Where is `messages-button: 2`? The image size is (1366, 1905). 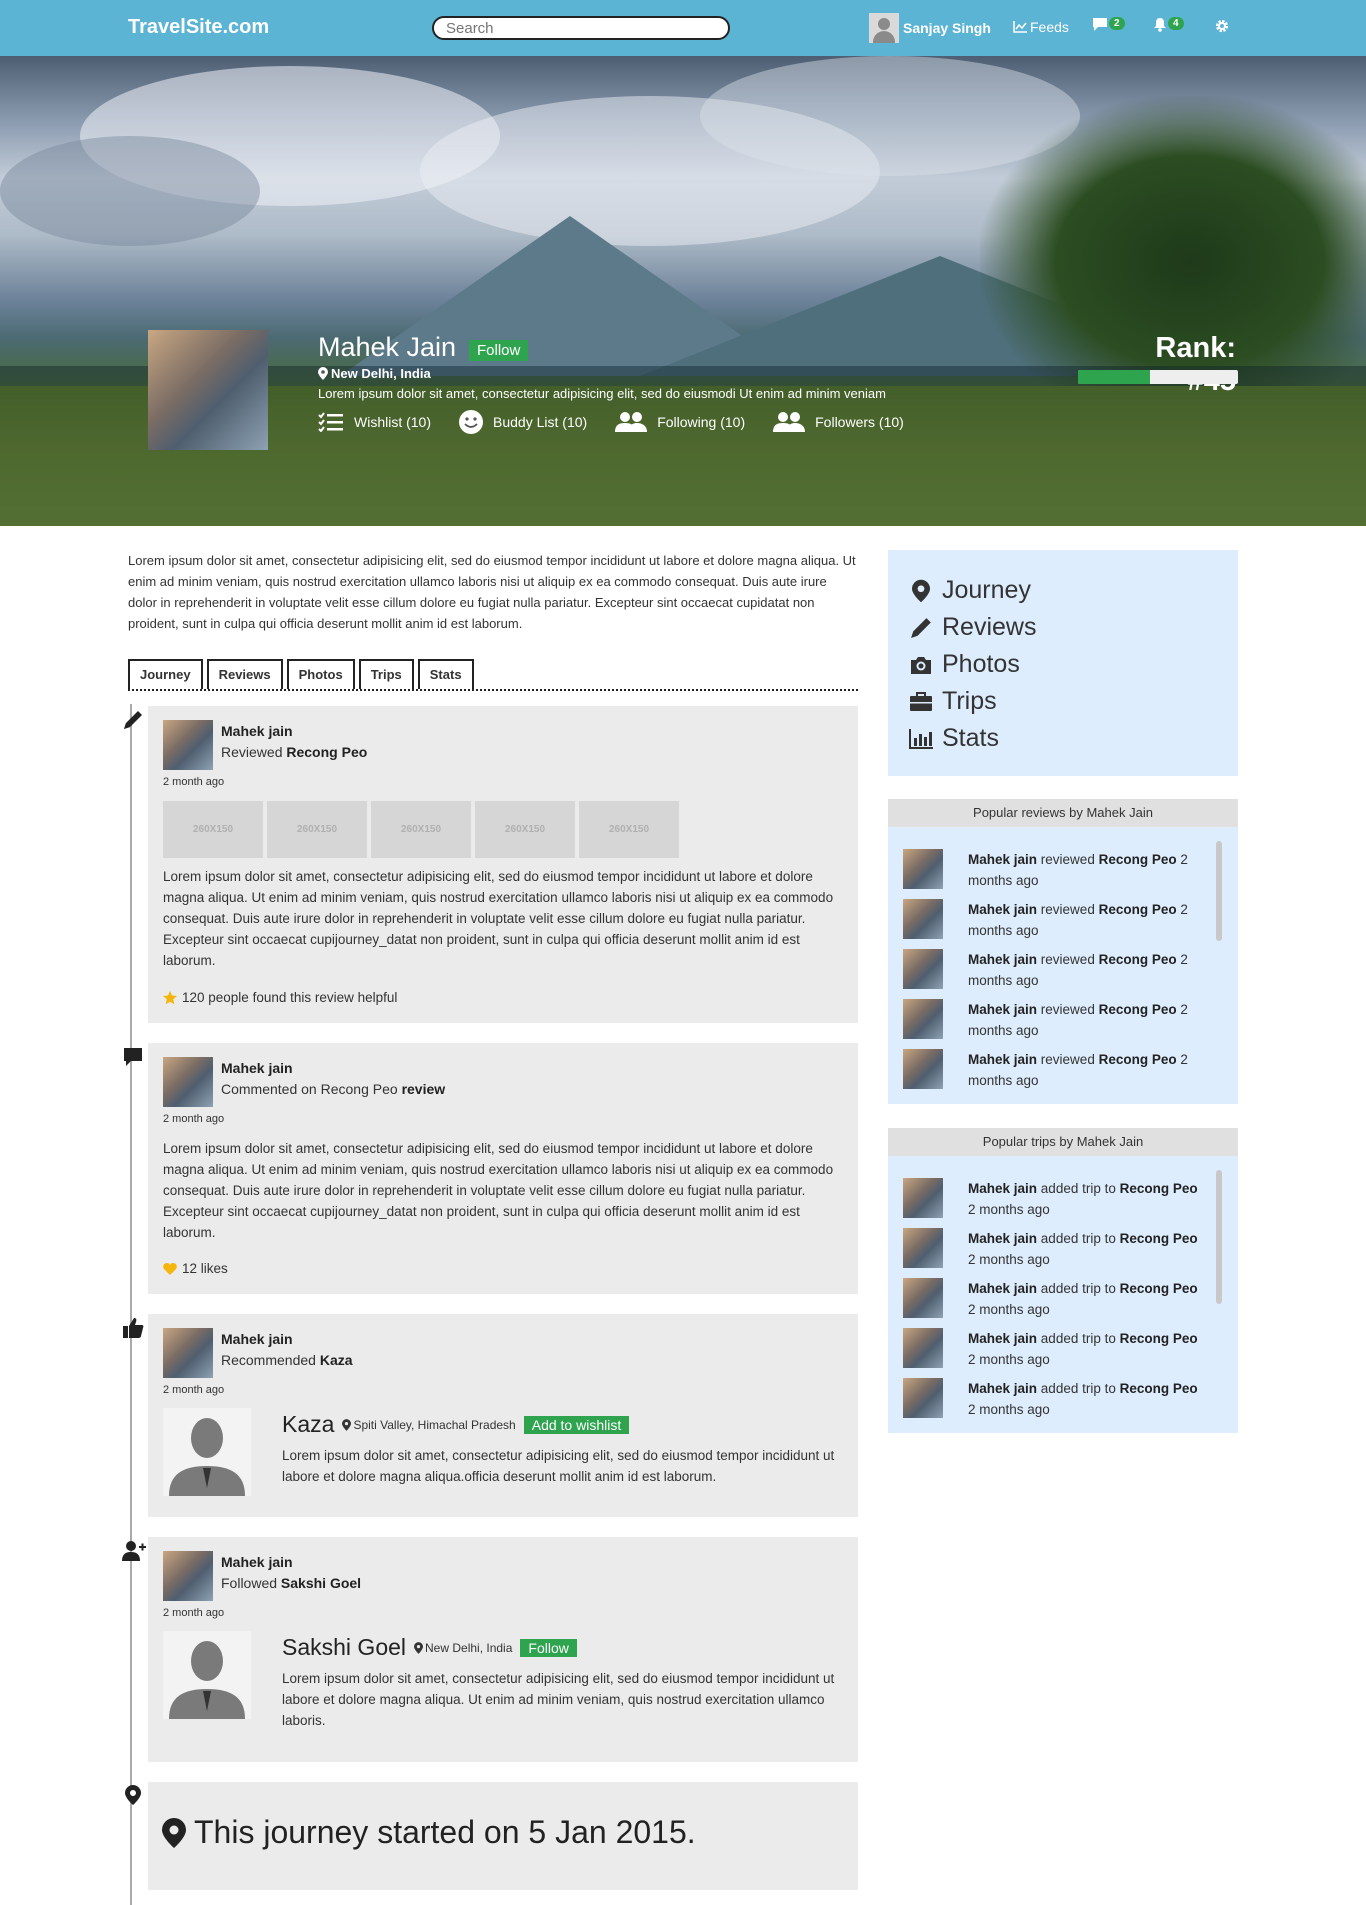
messages-button: 2 is located at coordinates (1108, 24).